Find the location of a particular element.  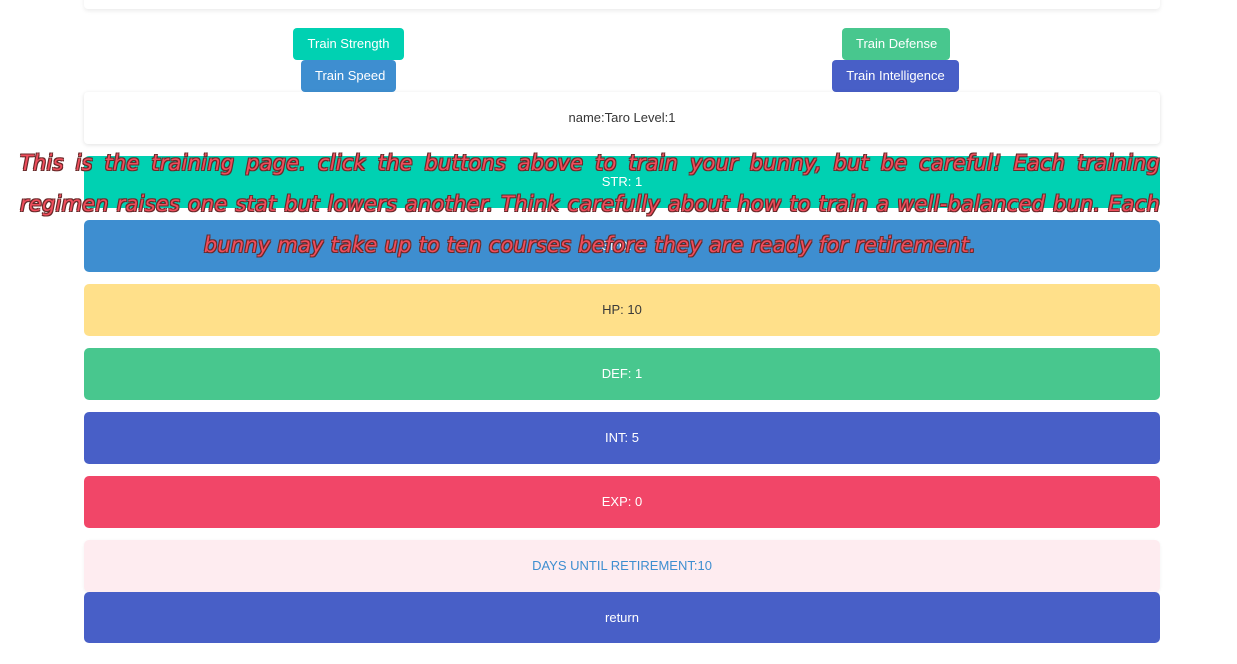

stat-hp: HP: 10 is located at coordinates (622, 310).